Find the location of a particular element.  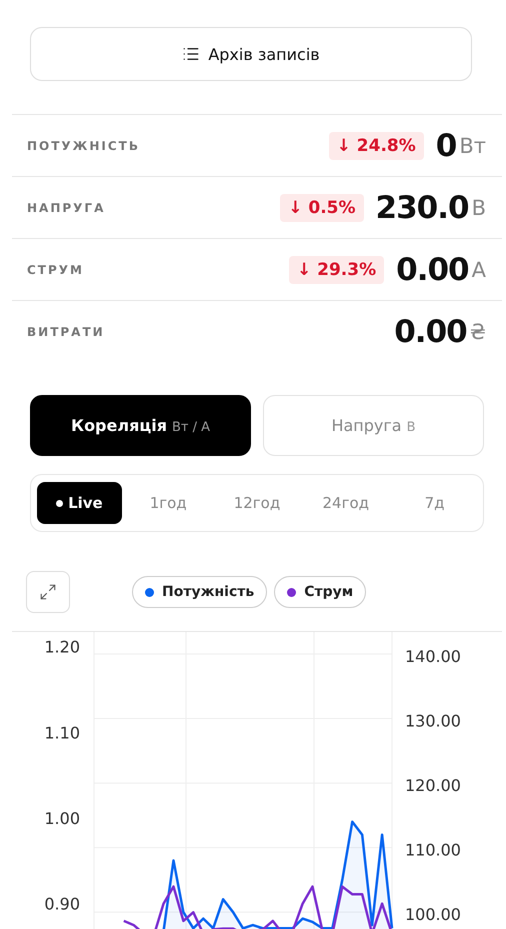

list-icon is located at coordinates (191, 54).